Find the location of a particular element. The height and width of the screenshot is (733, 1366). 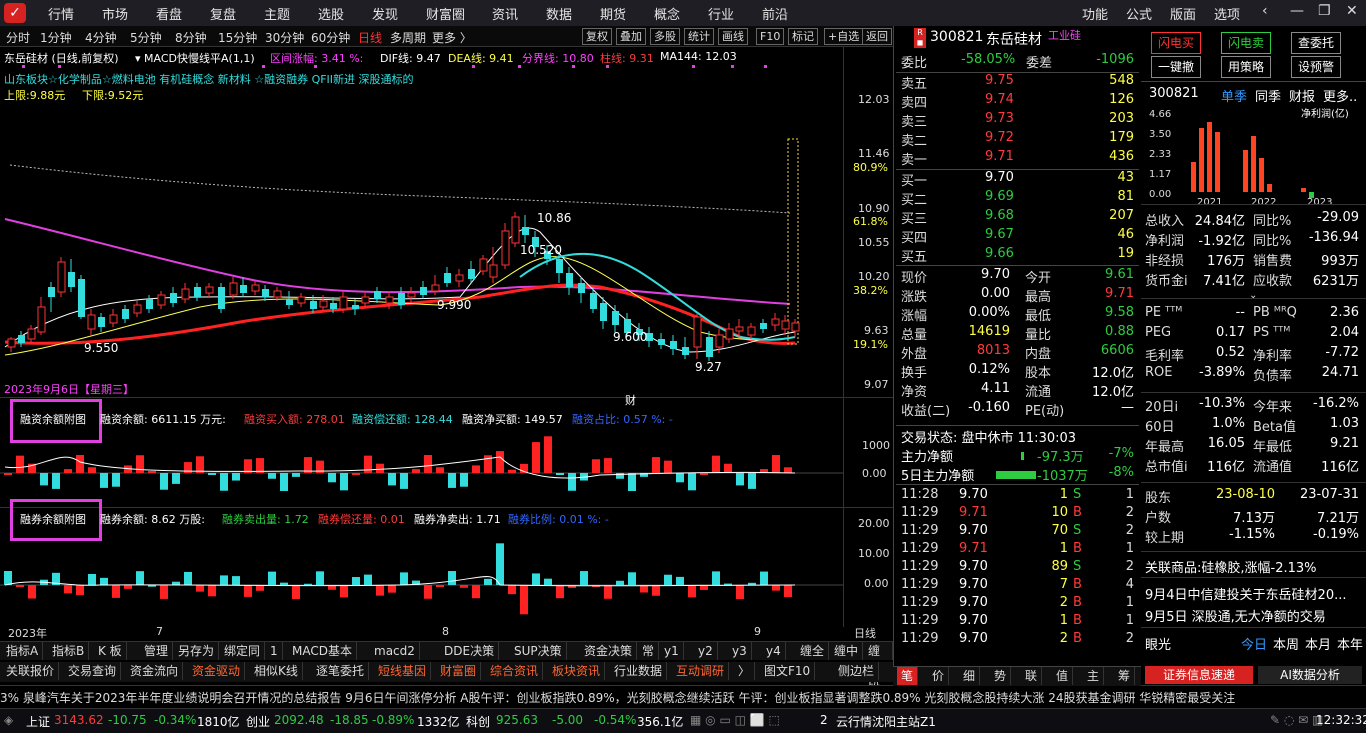

detail-tab: 值 is located at coordinates (1063, 676).